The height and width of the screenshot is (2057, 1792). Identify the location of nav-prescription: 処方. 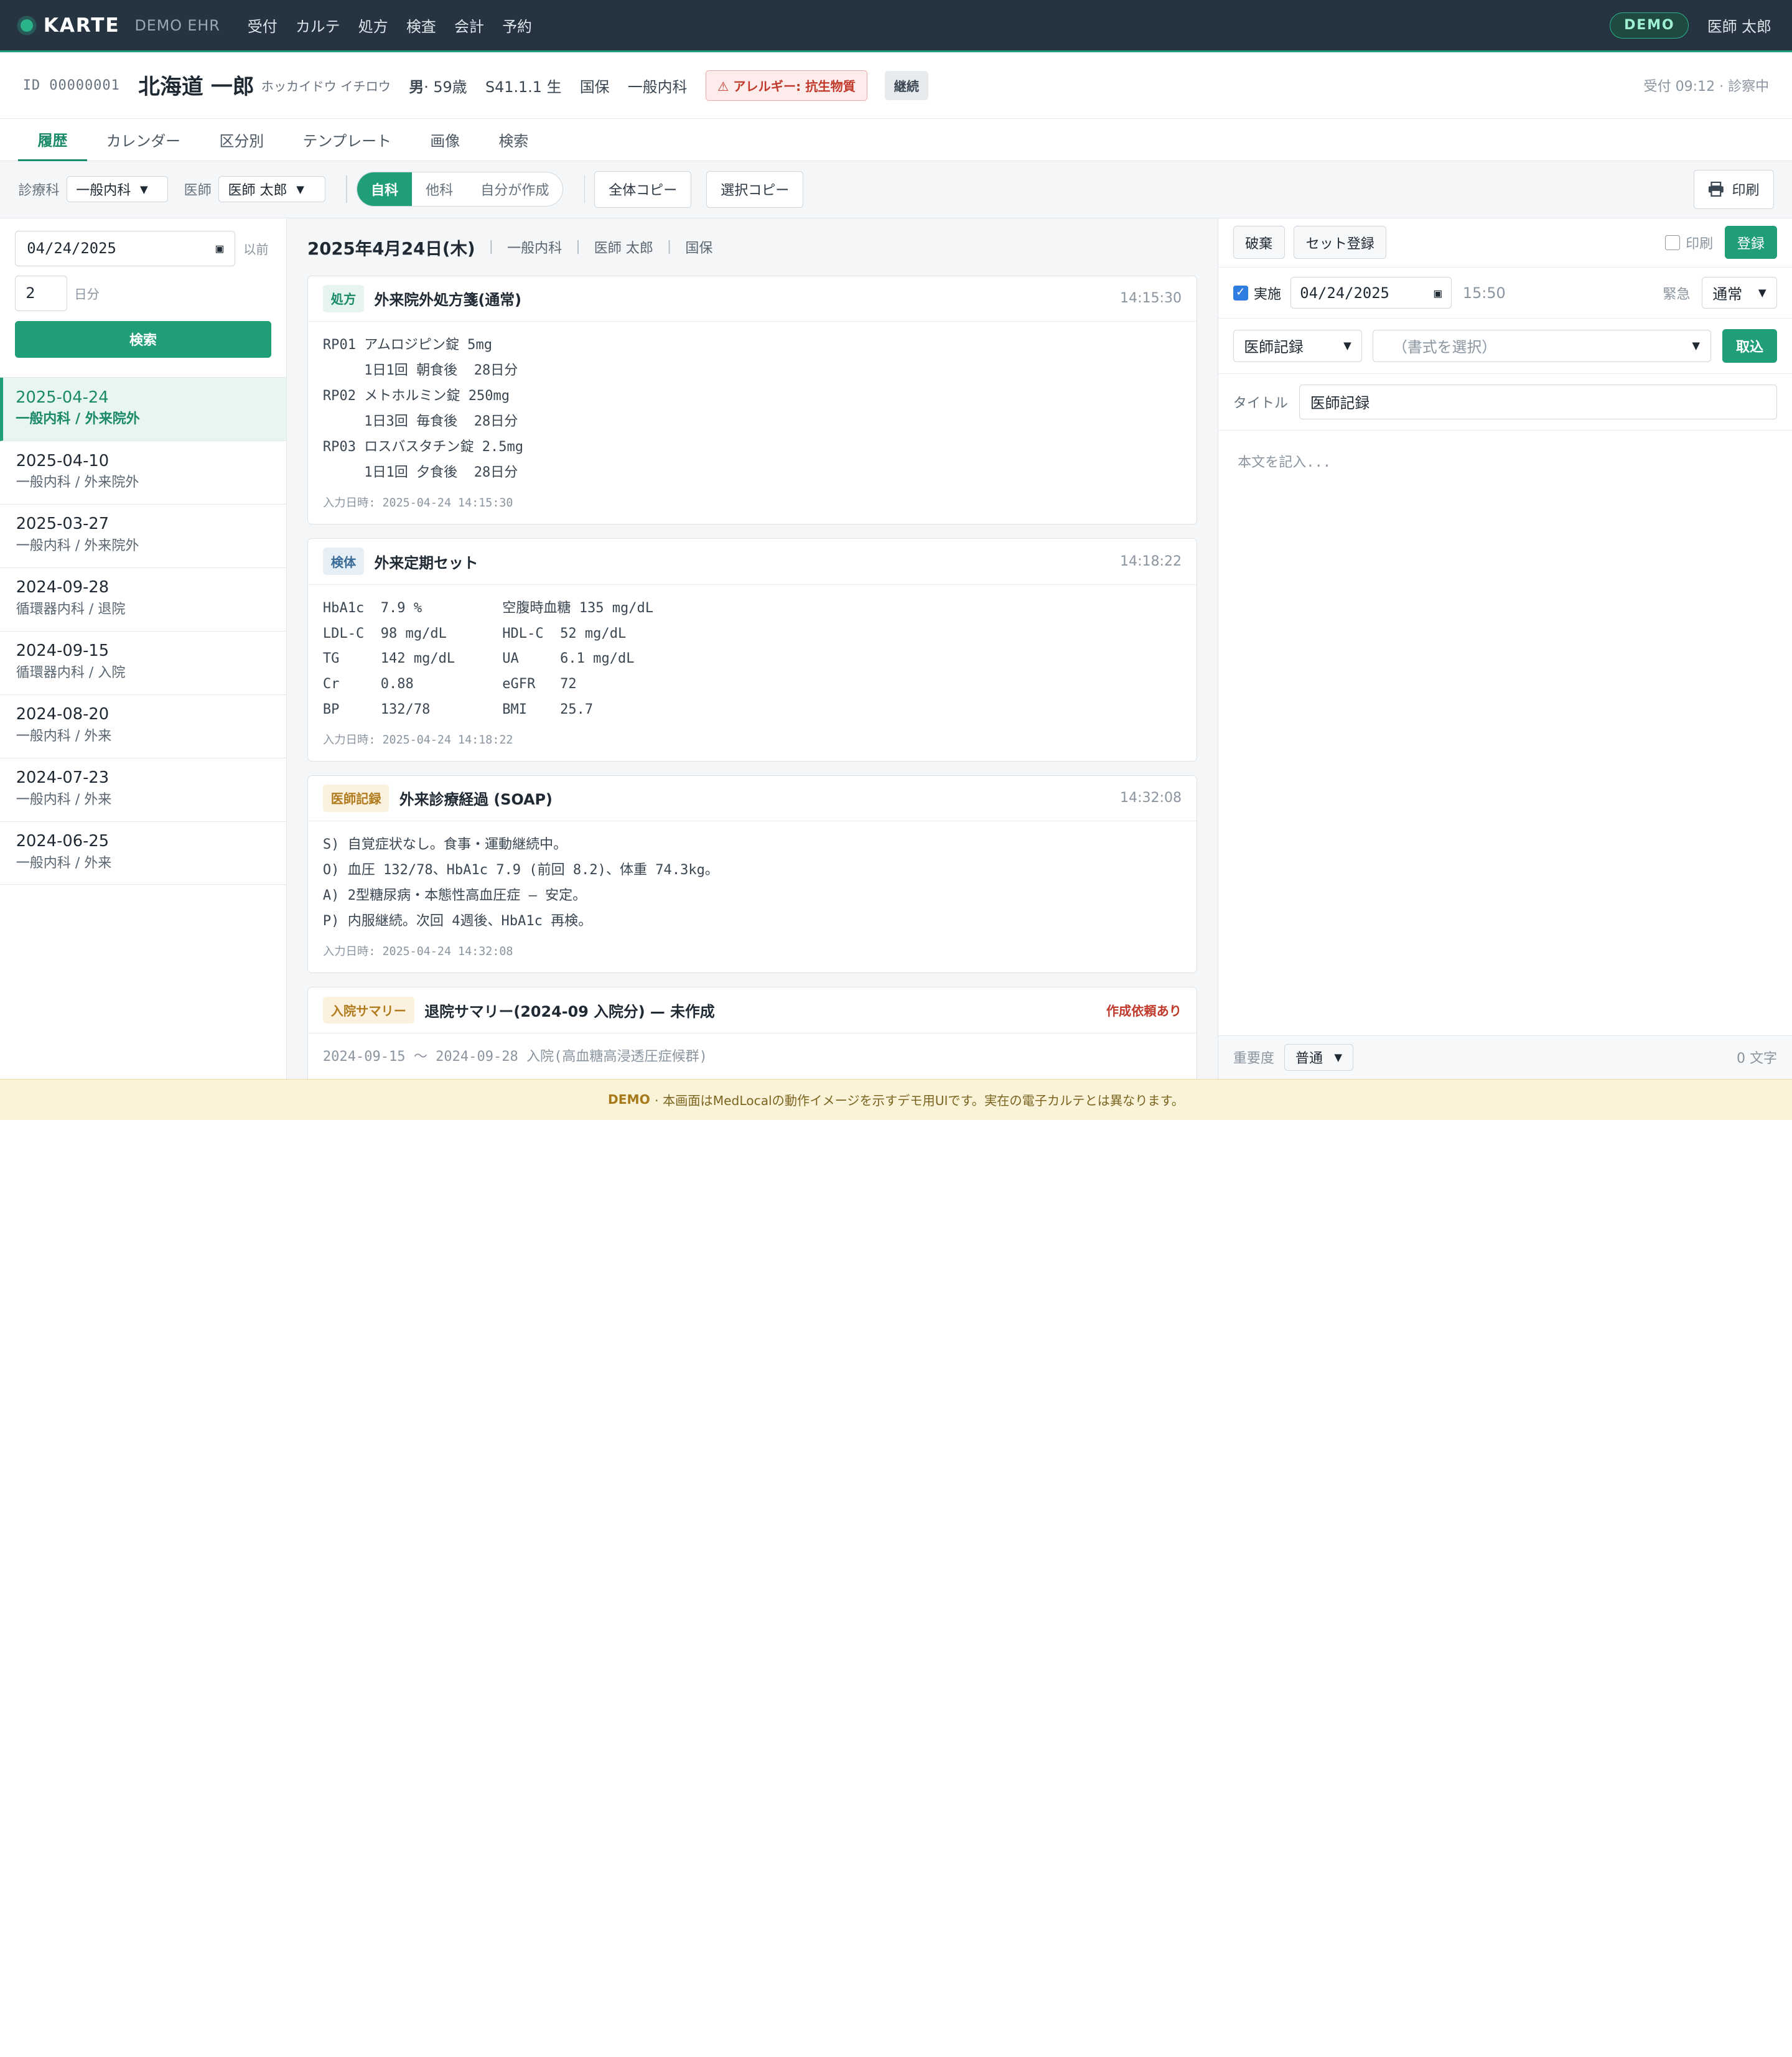
(373, 25).